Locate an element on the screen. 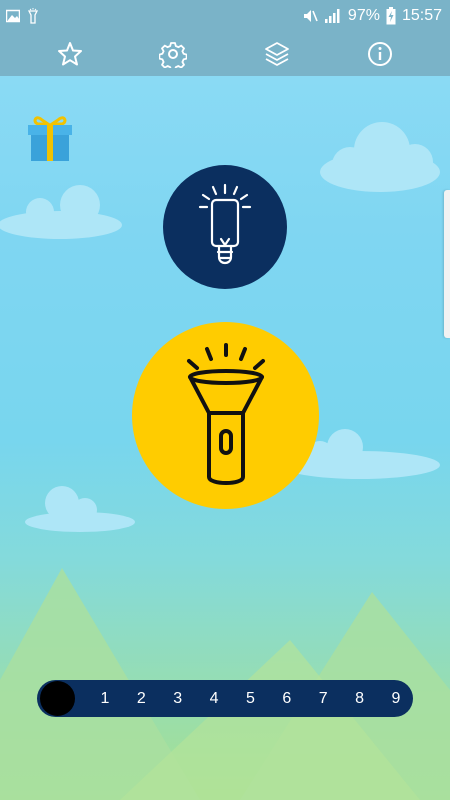 This screenshot has width=450, height=800. modes-button is located at coordinates (277, 54).